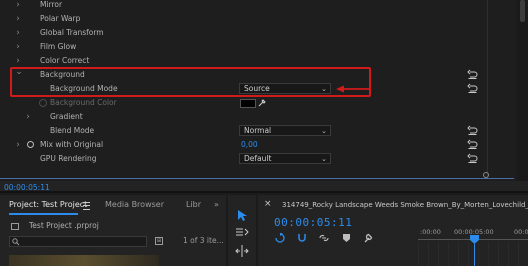 The height and width of the screenshot is (266, 528). I want to click on effect-row-film-glow: › Film Glow, so click(257, 47).